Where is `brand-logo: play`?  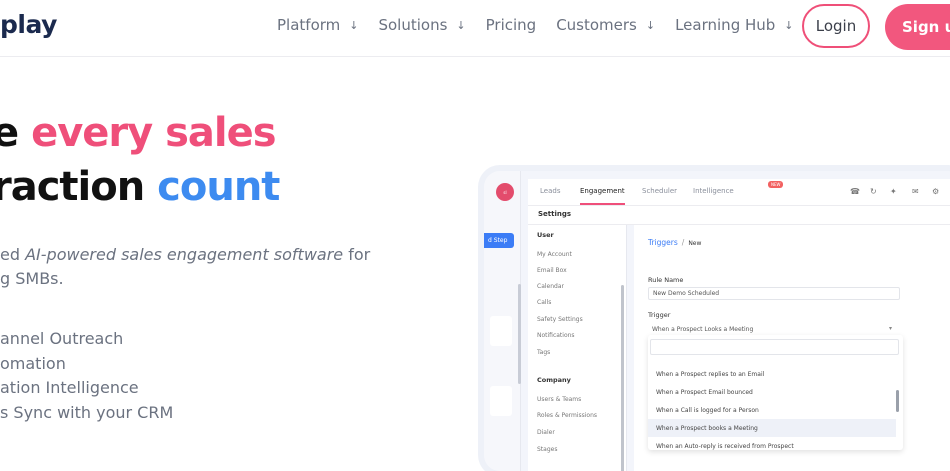 brand-logo: play is located at coordinates (28, 24).